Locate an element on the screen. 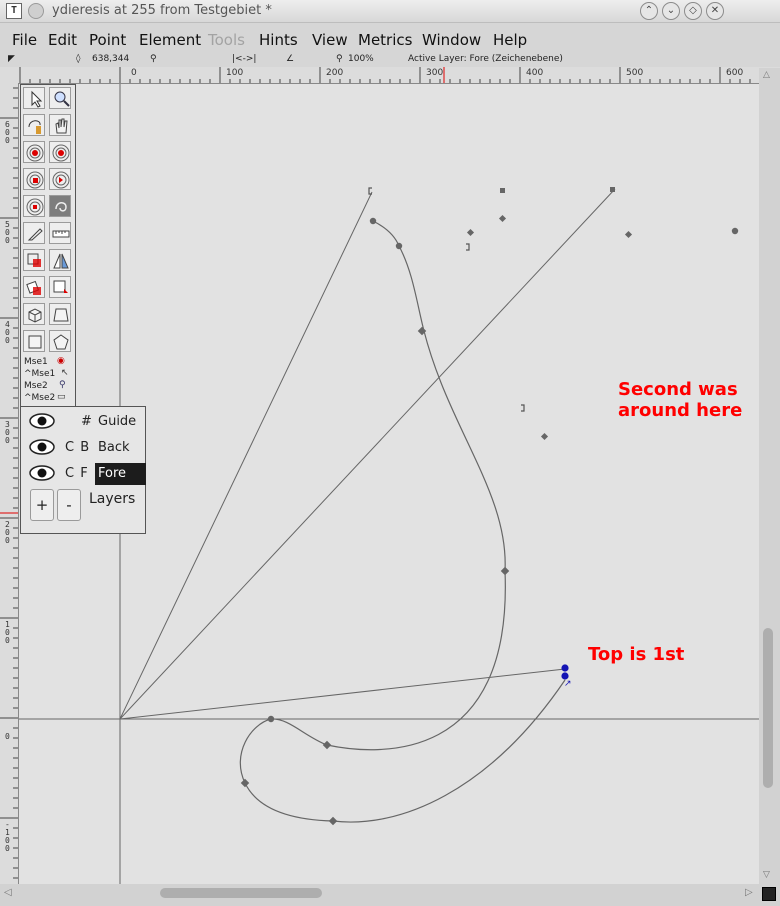  cursor-position-icon: ◊ is located at coordinates (78, 59).